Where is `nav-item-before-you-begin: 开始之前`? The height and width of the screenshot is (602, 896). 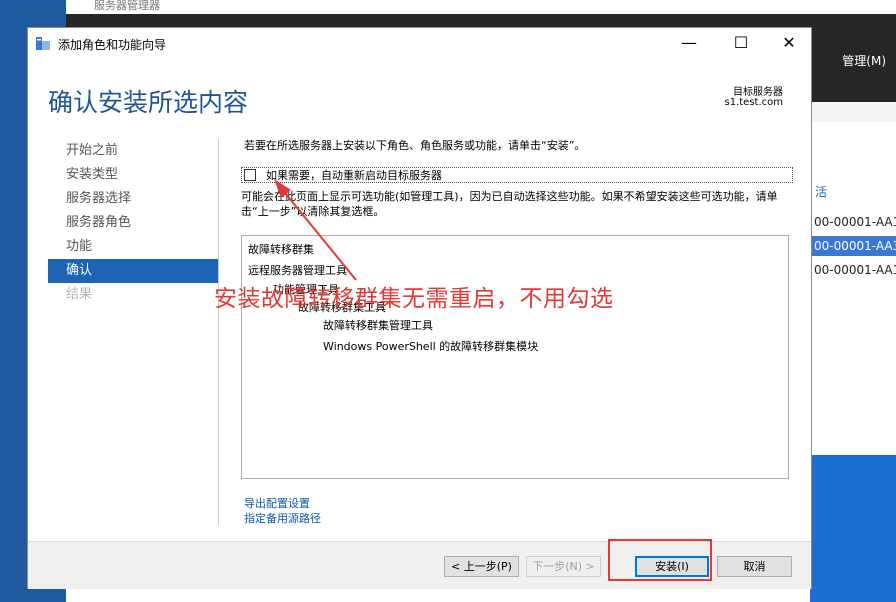
nav-item-before-you-begin: 开始之前 is located at coordinates (133, 151).